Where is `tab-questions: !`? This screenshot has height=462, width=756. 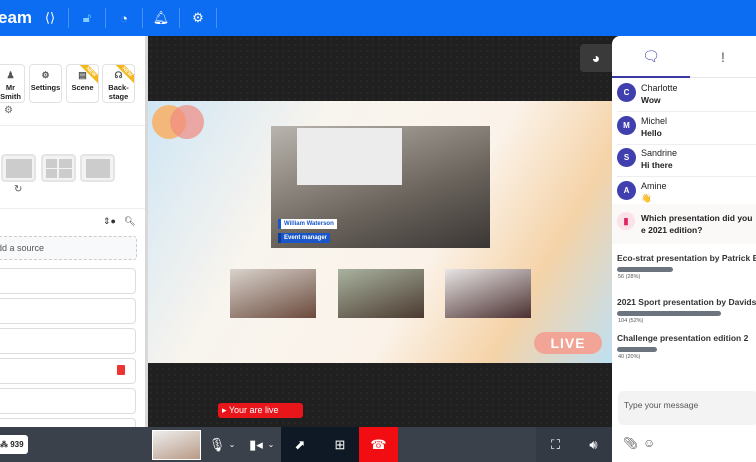
tab-questions: ! is located at coordinates (723, 57).